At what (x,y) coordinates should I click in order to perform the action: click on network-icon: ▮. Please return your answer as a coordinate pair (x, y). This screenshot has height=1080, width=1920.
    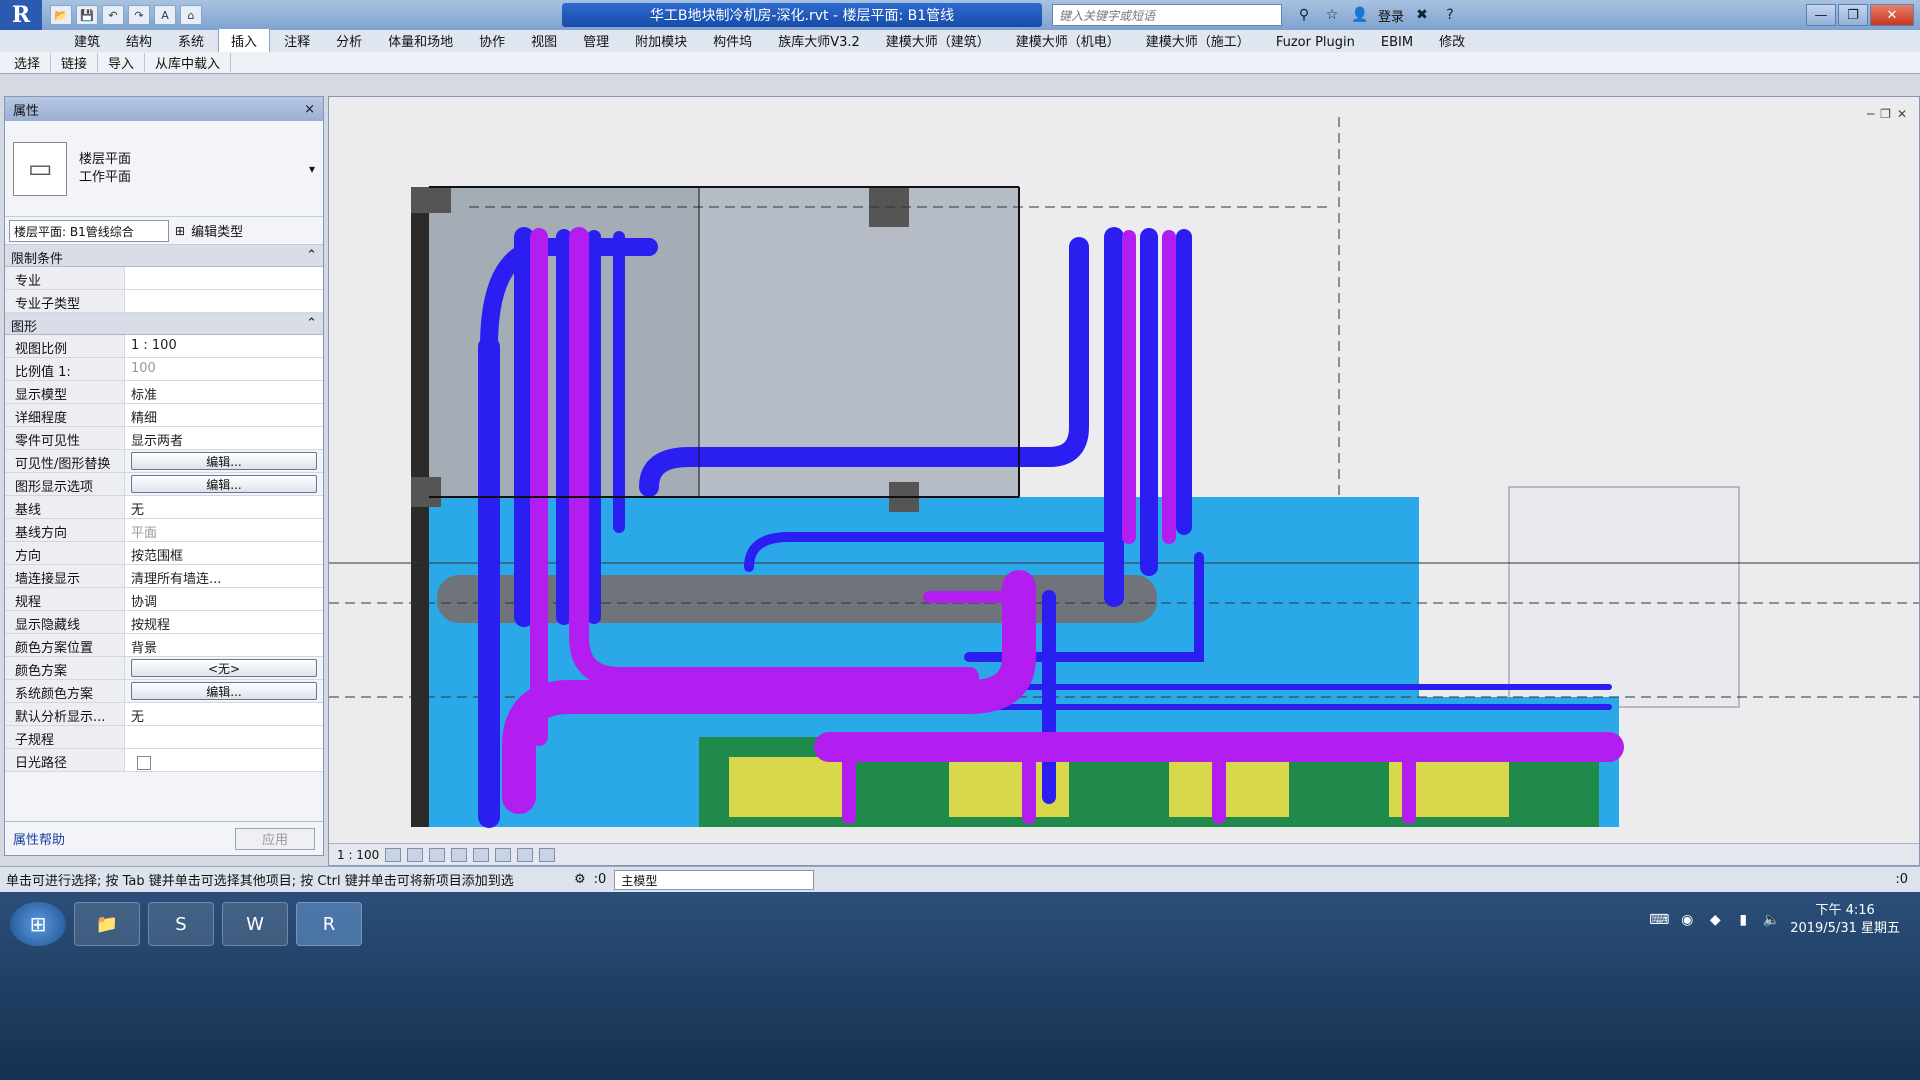
    Looking at the image, I should click on (1743, 920).